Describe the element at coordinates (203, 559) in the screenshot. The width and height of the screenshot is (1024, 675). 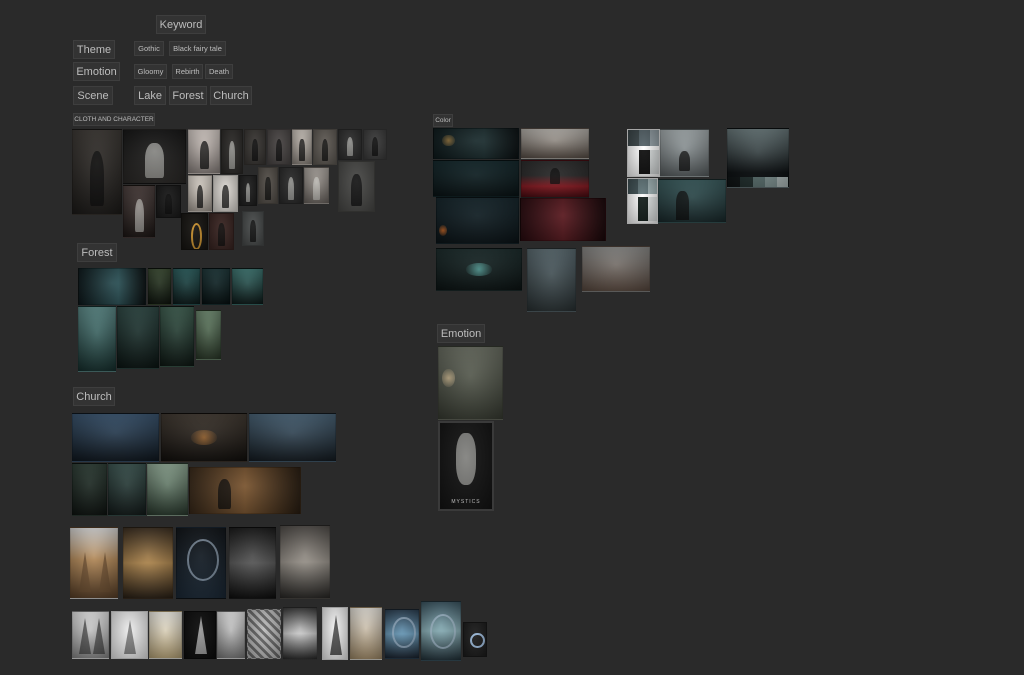
I see `rose-window` at that location.